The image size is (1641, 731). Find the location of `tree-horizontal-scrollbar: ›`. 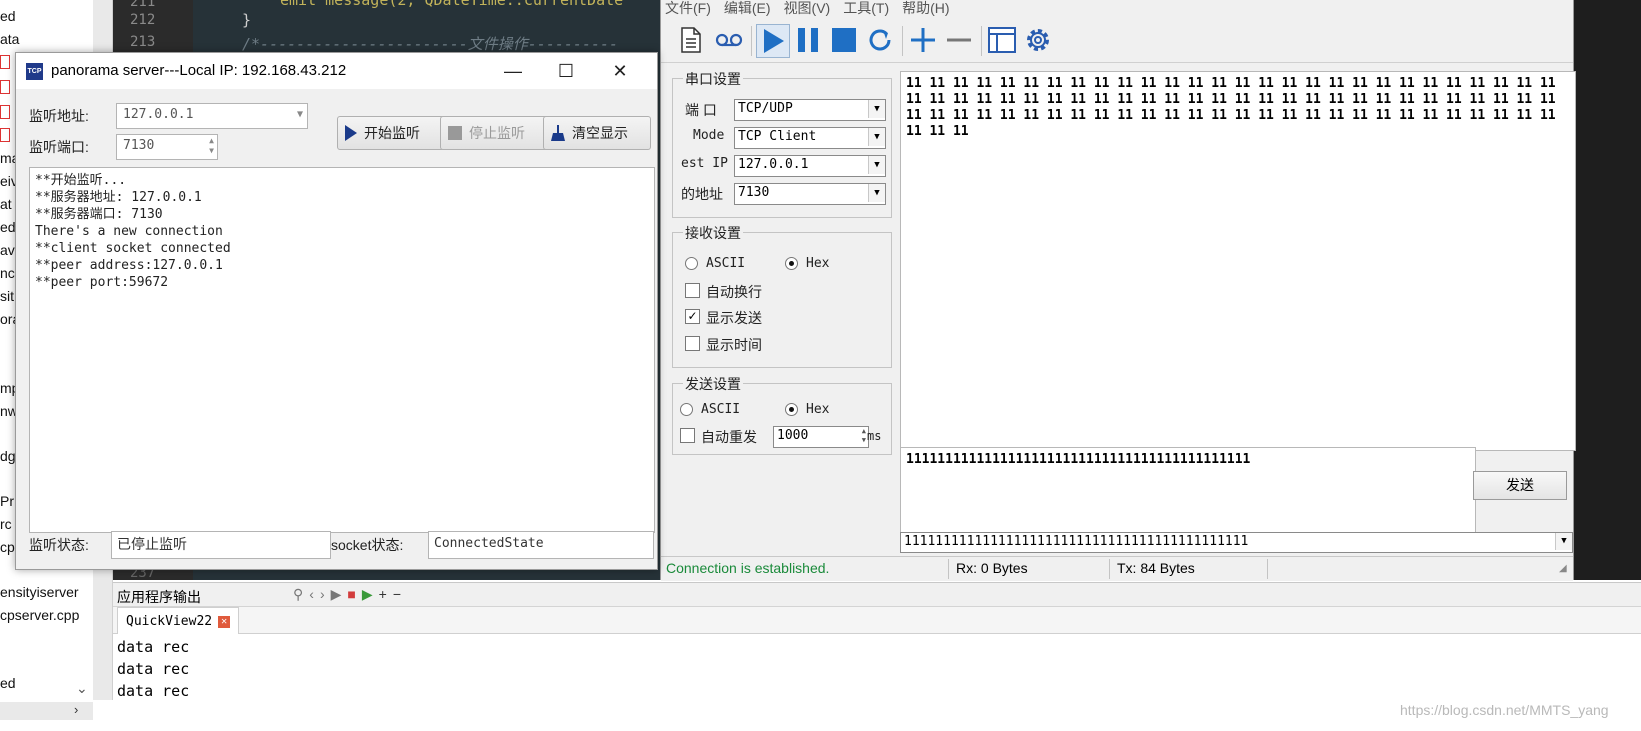

tree-horizontal-scrollbar: › is located at coordinates (46, 711).